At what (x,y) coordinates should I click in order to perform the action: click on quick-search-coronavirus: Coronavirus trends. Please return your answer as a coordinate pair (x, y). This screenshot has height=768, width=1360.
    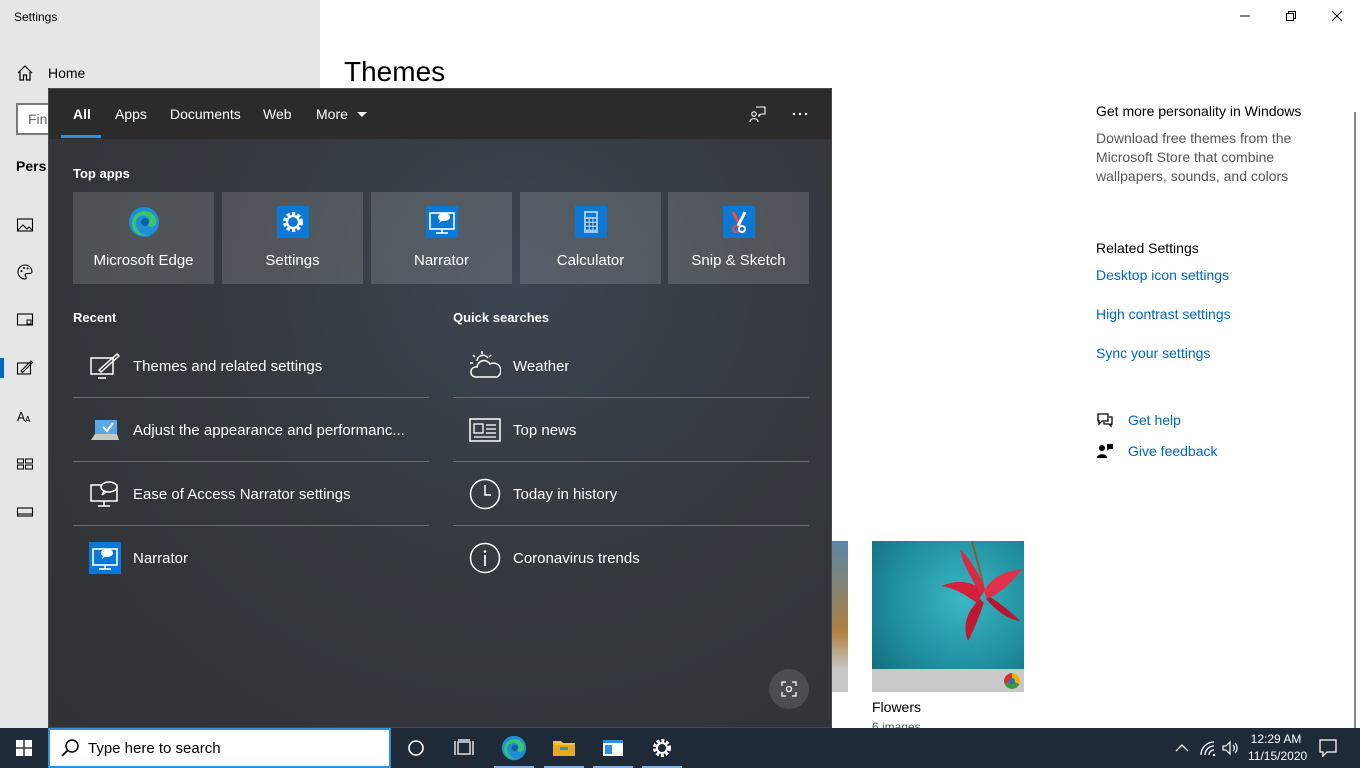
    Looking at the image, I should click on (631, 558).